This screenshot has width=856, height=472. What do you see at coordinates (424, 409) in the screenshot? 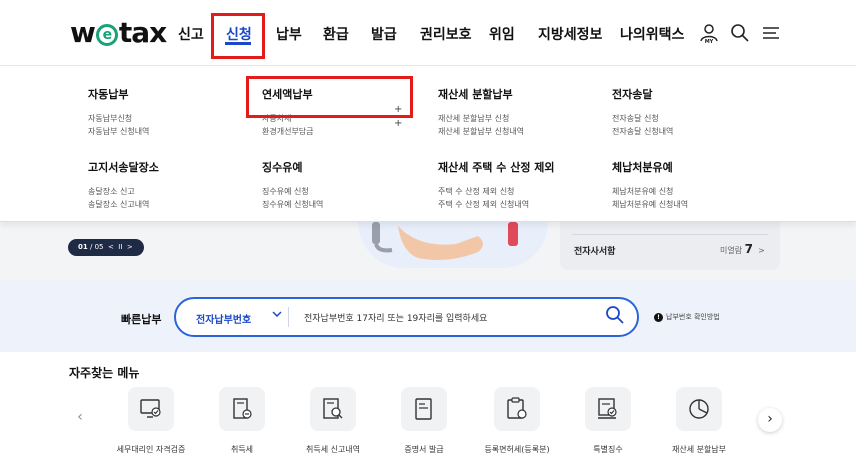
I see `certificate-icon` at bounding box center [424, 409].